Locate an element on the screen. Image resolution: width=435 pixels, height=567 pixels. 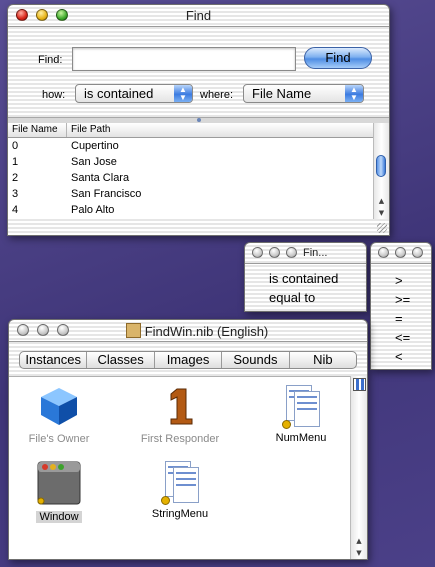
tab-images: Images is located at coordinates (189, 360).